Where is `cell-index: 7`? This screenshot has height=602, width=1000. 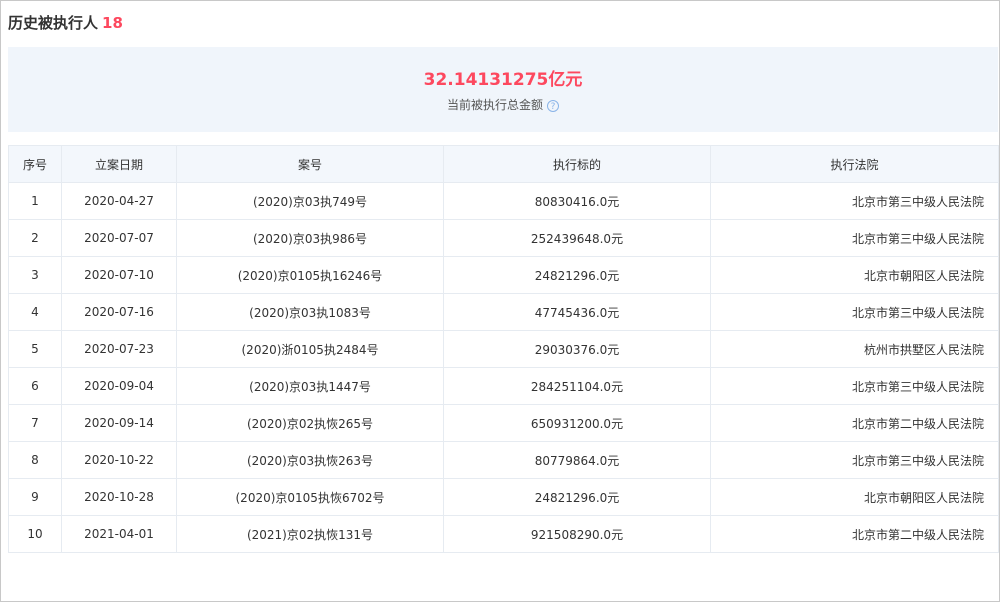
cell-index: 7 is located at coordinates (35, 423).